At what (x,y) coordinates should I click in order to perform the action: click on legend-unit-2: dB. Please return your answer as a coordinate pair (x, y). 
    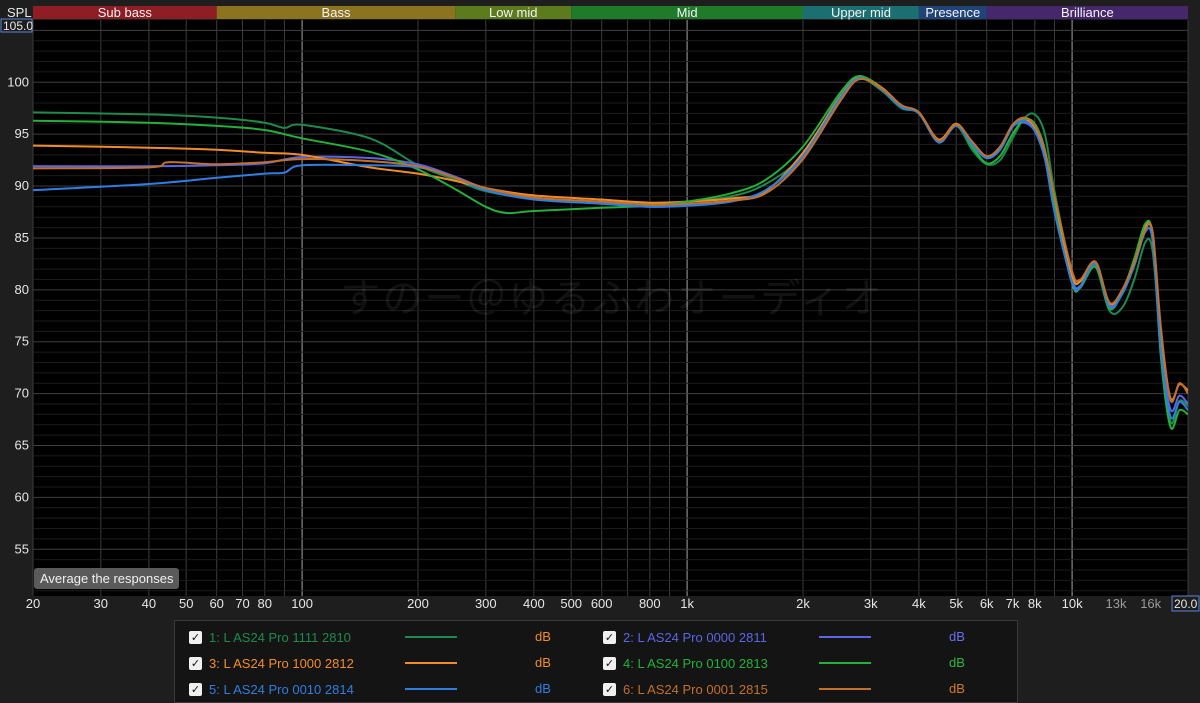
    Looking at the image, I should click on (957, 636).